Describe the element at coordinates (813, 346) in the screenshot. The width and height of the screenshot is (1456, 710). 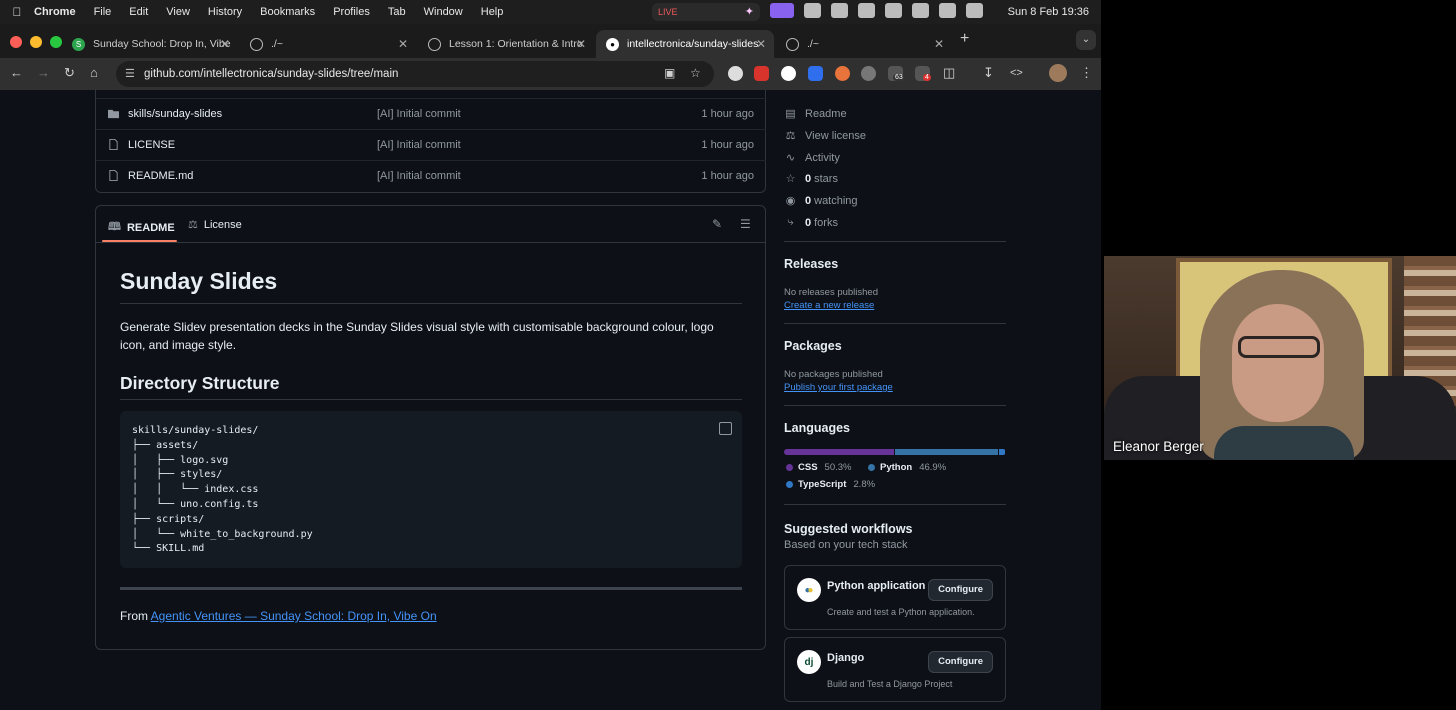
I see `packages-heading: Packages` at that location.